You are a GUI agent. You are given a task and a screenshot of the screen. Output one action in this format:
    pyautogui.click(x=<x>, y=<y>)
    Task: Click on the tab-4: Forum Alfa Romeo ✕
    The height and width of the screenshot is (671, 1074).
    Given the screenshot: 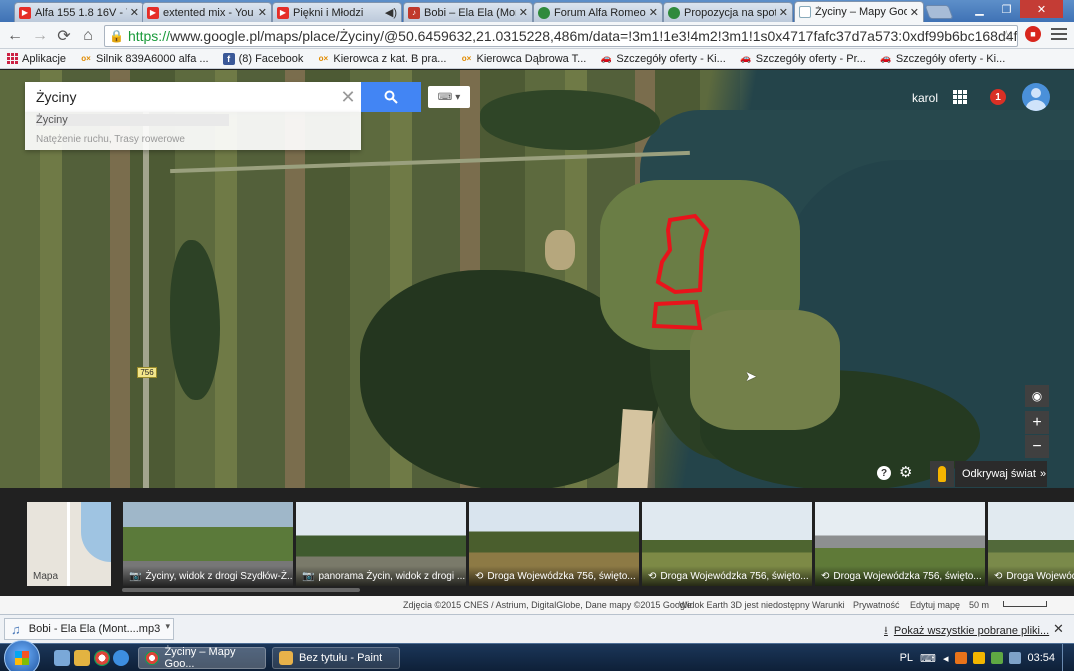 What is the action you would take?
    pyautogui.click(x=598, y=12)
    